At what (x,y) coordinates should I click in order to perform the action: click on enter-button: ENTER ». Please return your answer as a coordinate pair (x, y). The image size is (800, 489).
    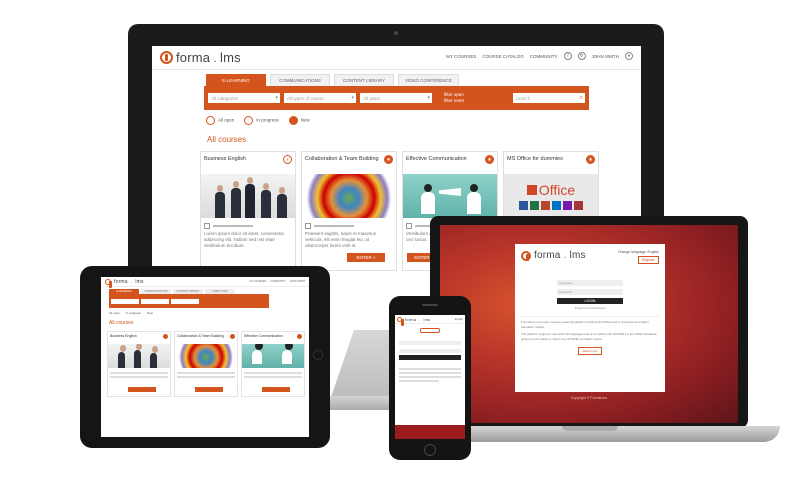
    Looking at the image, I should click on (366, 257).